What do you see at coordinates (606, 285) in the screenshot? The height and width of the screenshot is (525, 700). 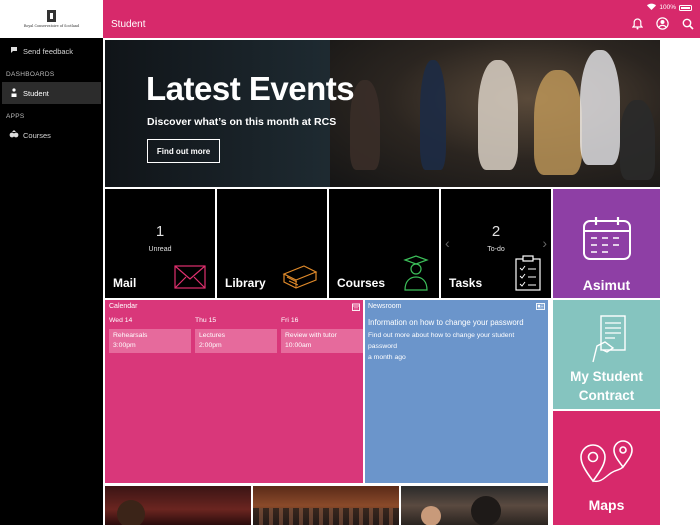 I see `asimut-label: Asimut` at bounding box center [606, 285].